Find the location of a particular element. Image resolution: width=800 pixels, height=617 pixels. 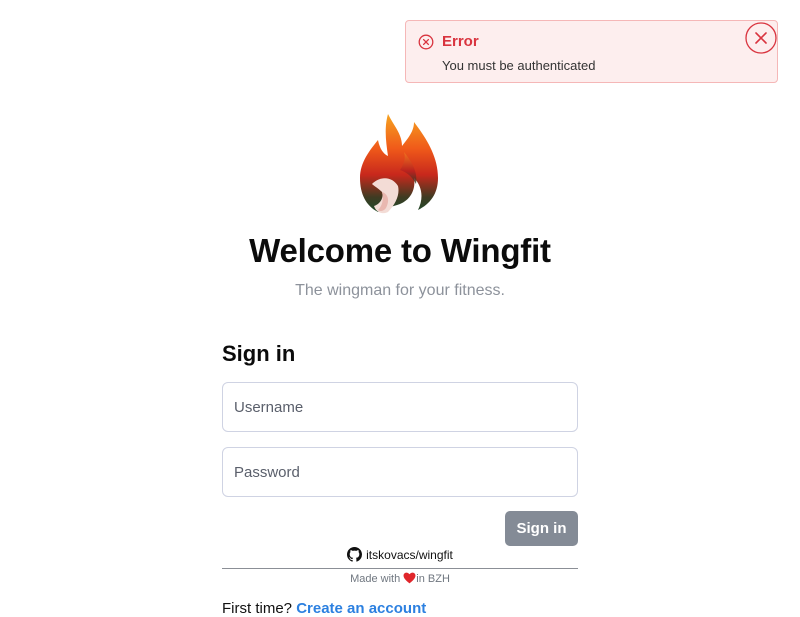

signup-prompt: First time? Create an account is located at coordinates (324, 608).